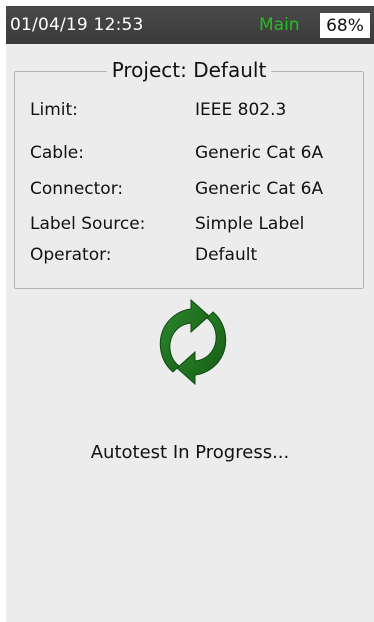  Describe the element at coordinates (259, 189) in the screenshot. I see `connector-value: Generic Cat 6A` at that location.